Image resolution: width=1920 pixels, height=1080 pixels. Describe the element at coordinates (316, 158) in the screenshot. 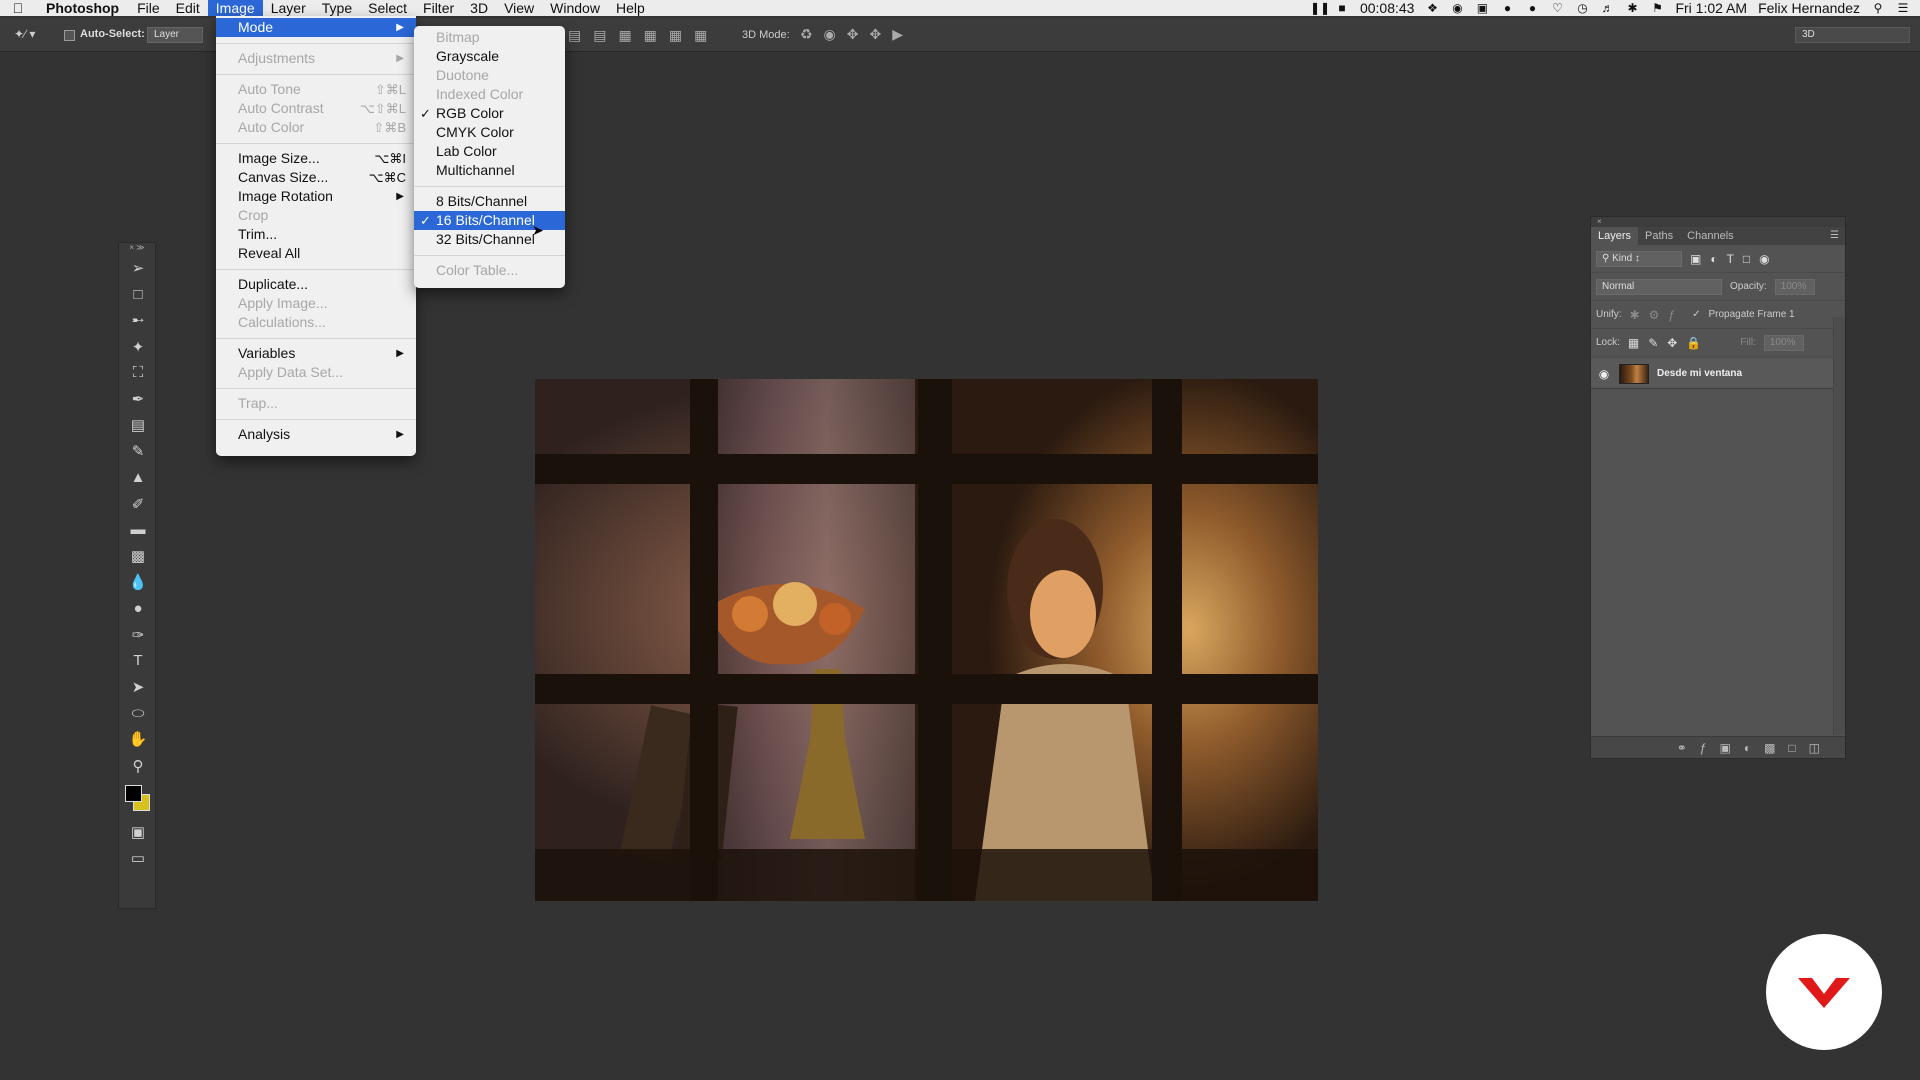

I see `menu-item-image-size: Image Size... ⌥⌘I` at that location.